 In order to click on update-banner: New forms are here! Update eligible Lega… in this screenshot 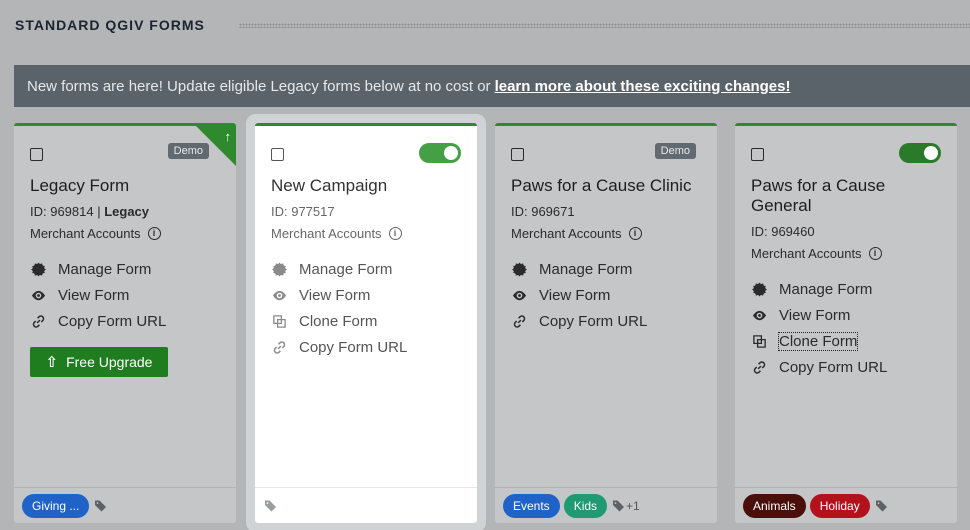, I will do `click(492, 86)`.